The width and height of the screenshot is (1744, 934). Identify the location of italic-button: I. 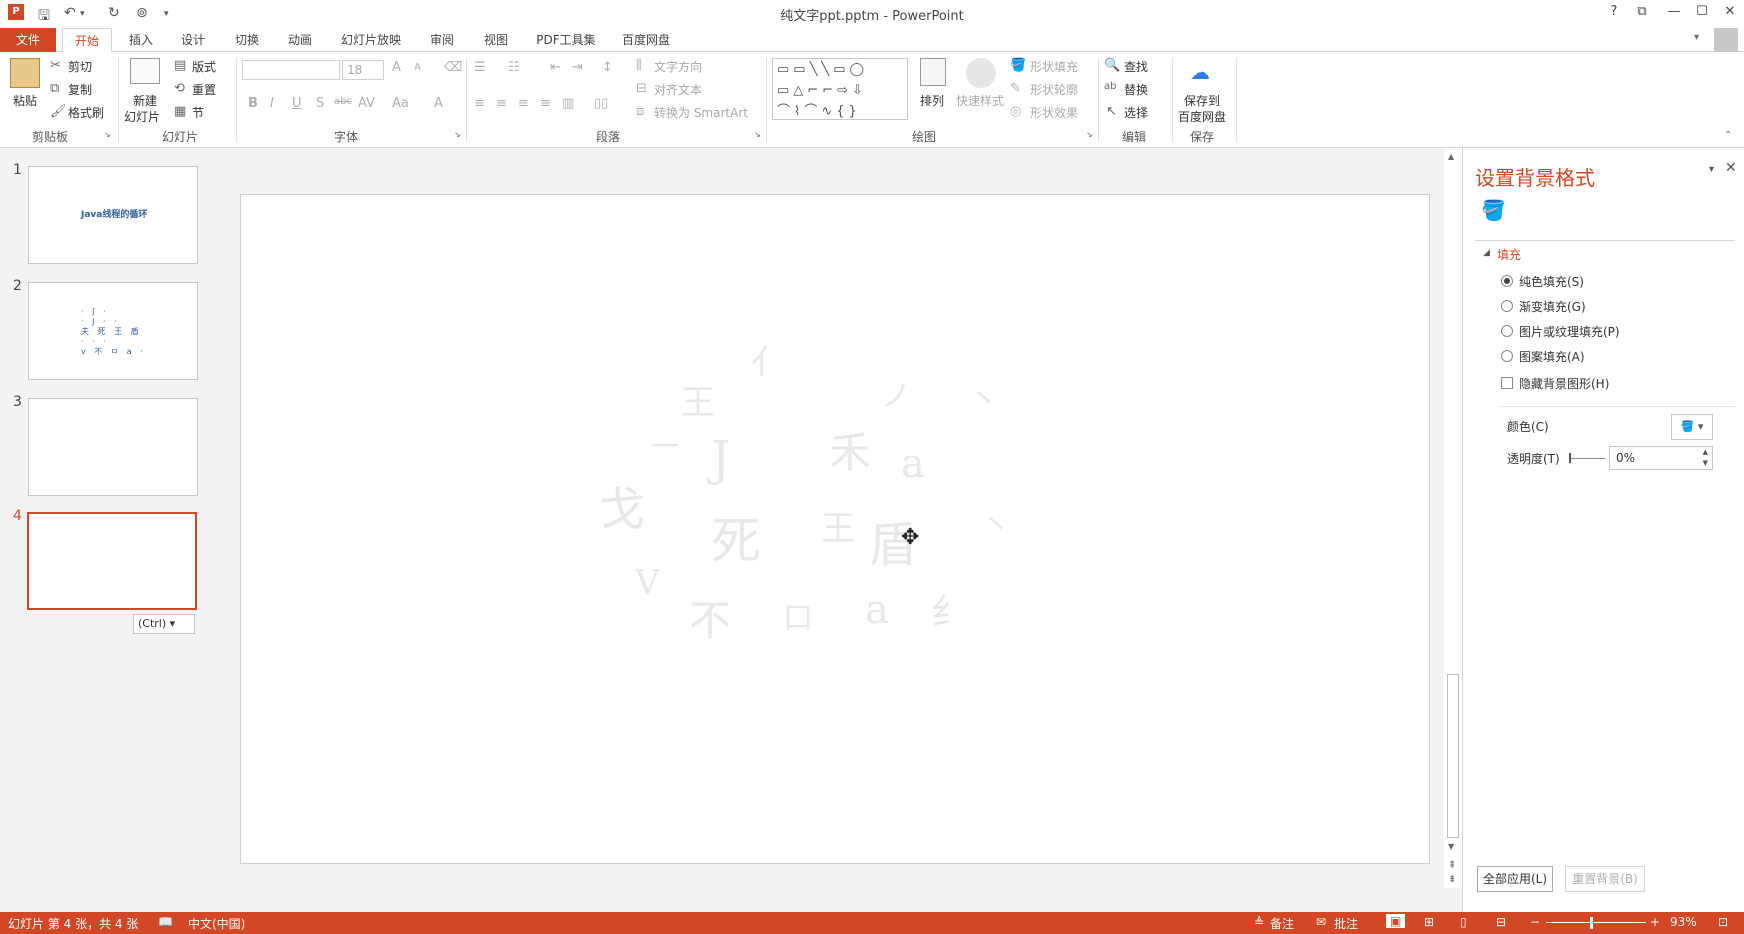
(272, 103).